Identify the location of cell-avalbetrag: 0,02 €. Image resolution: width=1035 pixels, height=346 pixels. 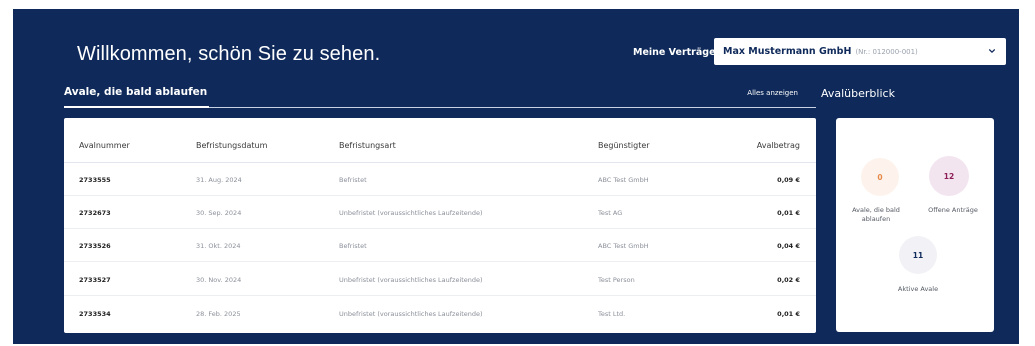
(788, 279).